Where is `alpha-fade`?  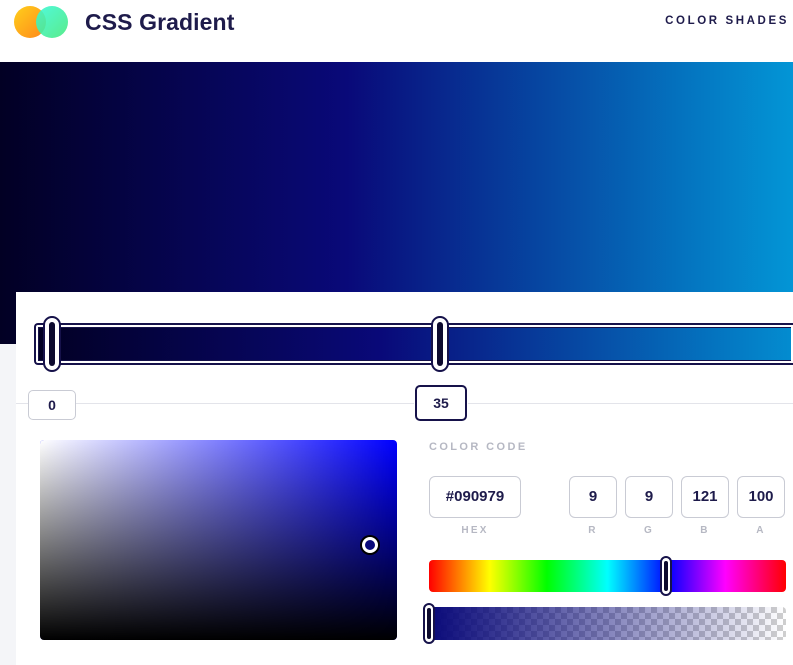 alpha-fade is located at coordinates (607, 623).